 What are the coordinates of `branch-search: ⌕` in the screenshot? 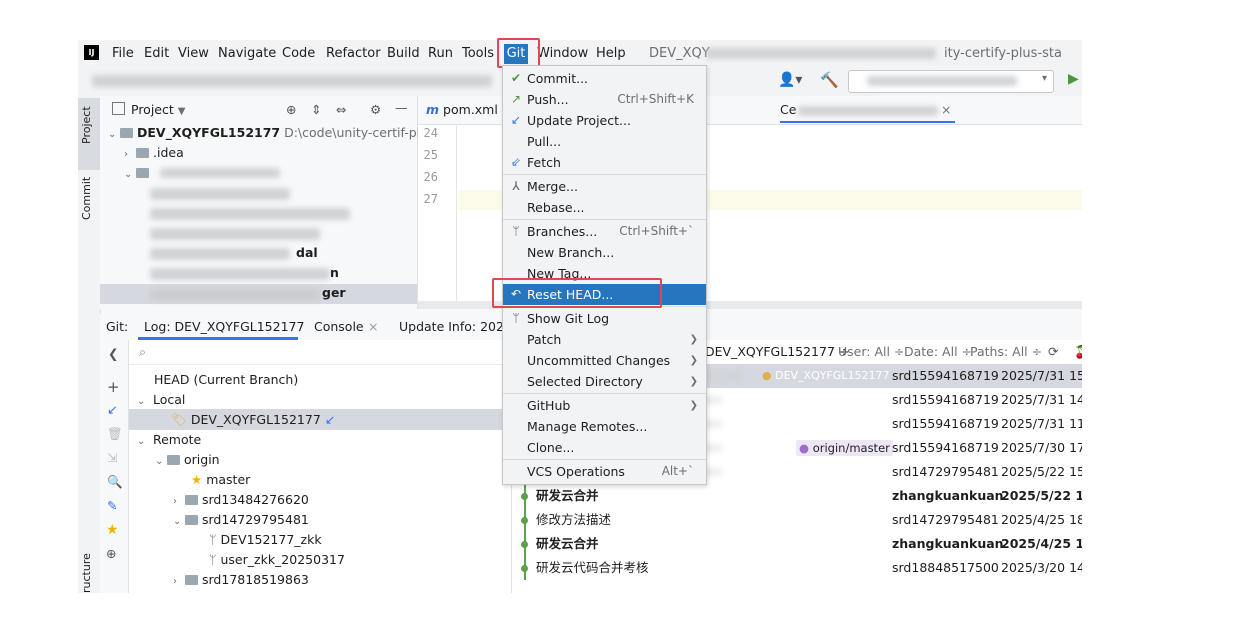 It's located at (320, 352).